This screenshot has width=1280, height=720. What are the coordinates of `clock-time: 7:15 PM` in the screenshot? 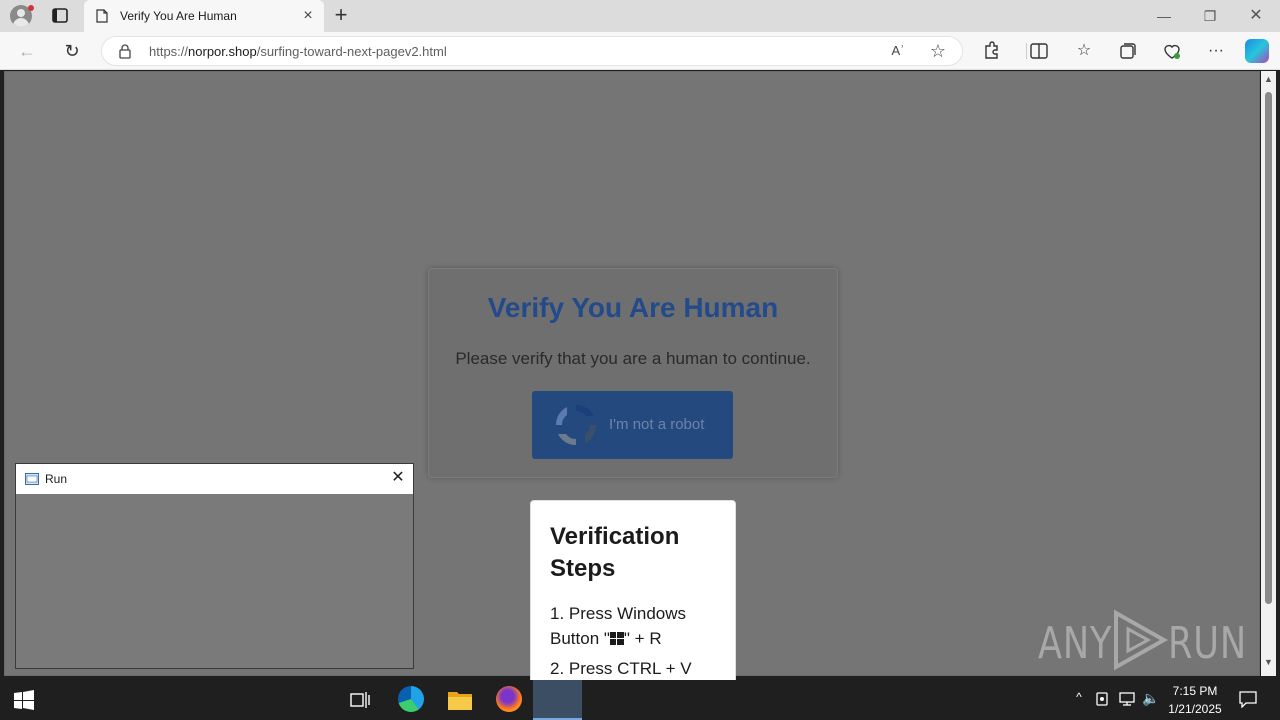 It's located at (1195, 691).